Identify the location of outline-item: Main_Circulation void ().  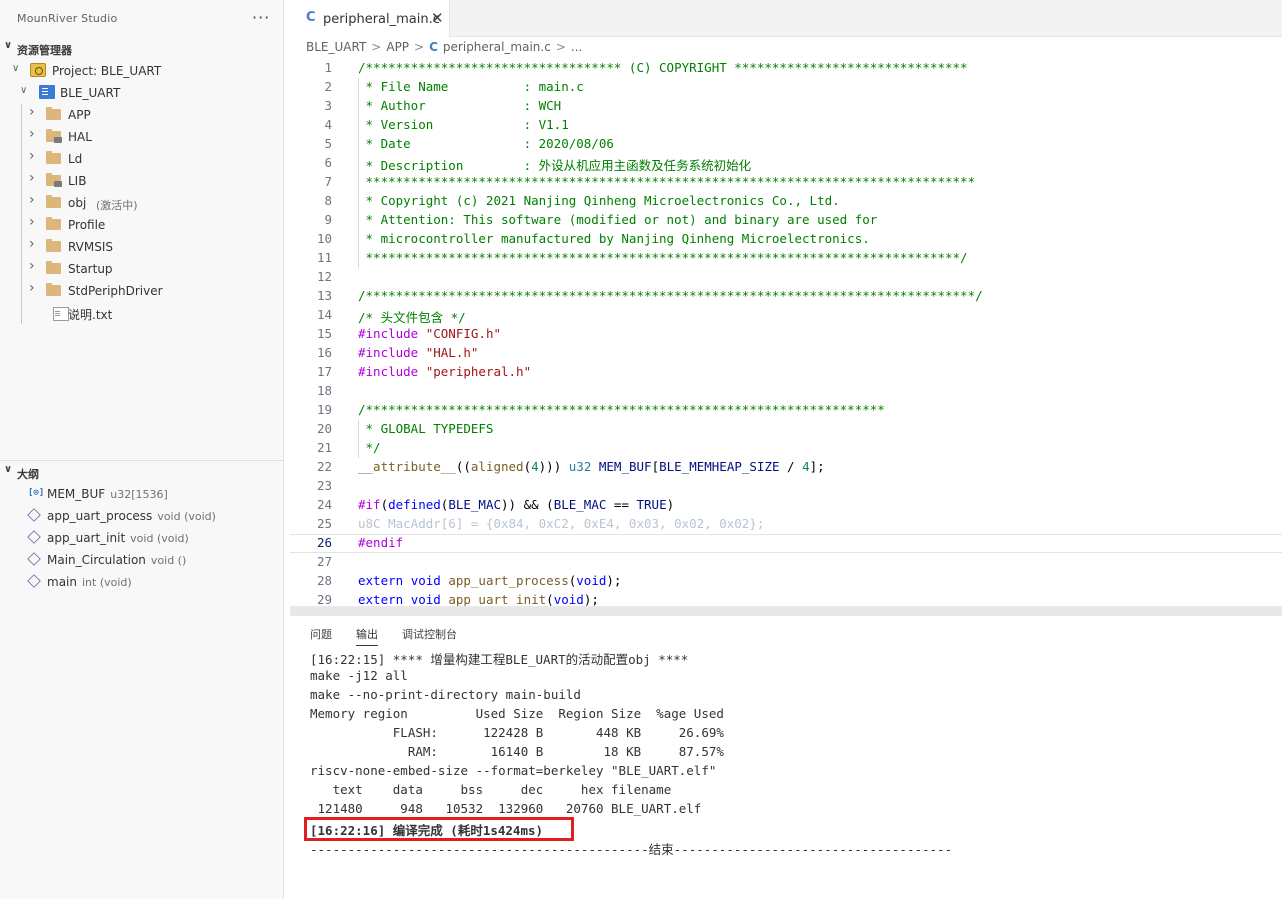
(142, 560).